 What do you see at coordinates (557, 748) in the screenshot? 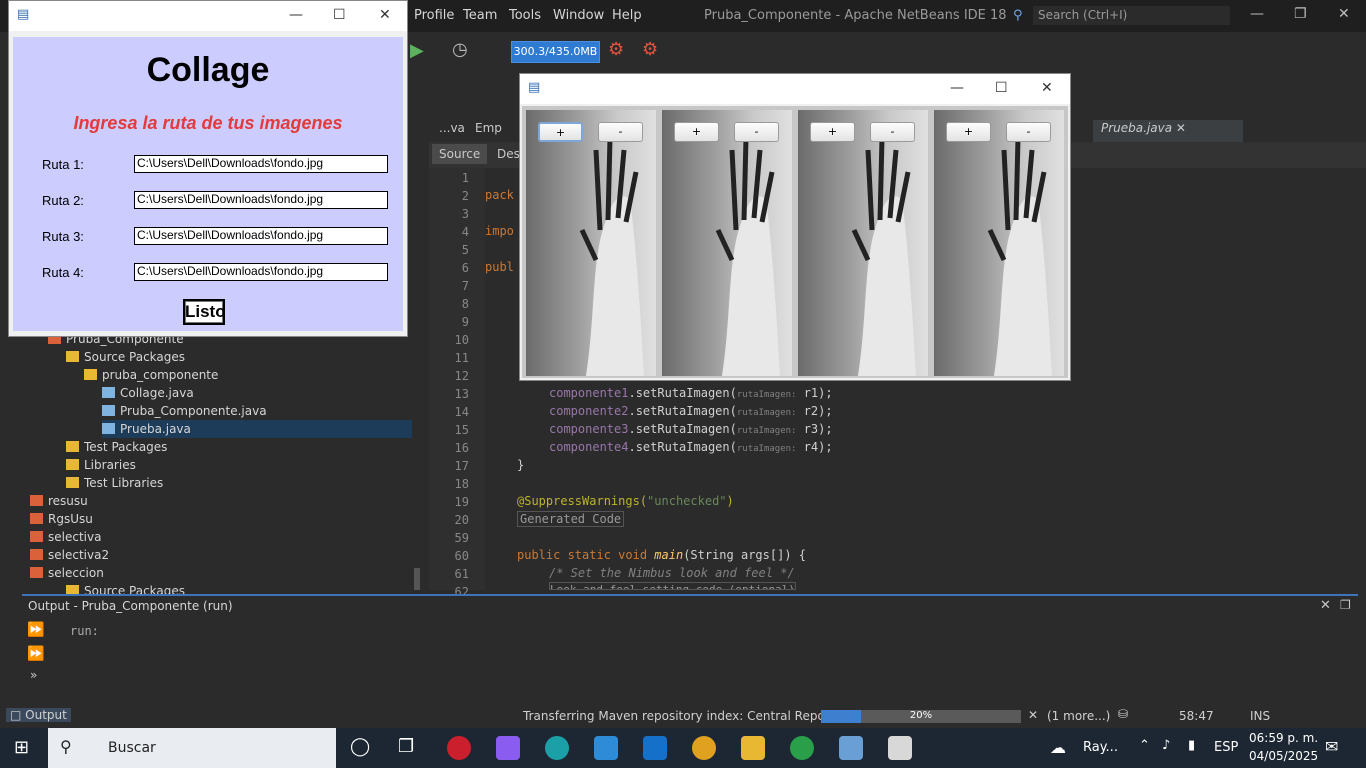
I see `edge-icon` at bounding box center [557, 748].